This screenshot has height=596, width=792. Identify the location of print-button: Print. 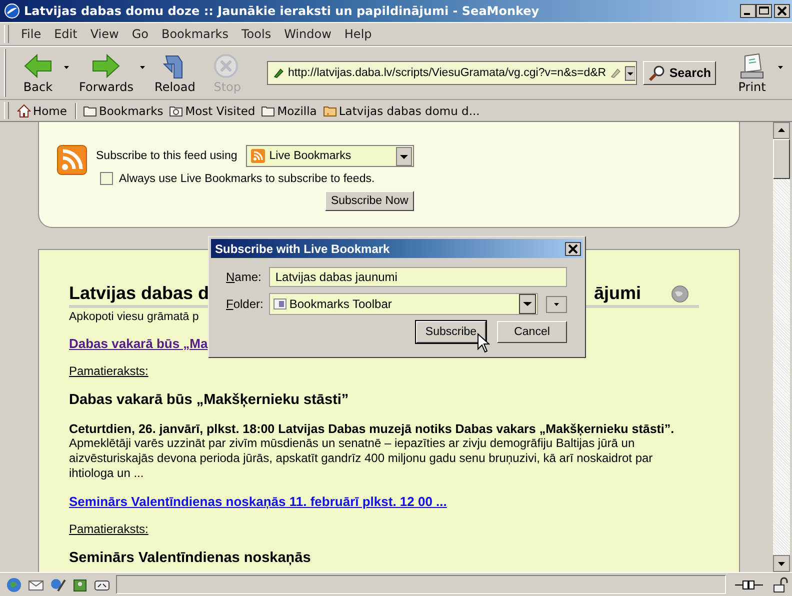
(752, 73).